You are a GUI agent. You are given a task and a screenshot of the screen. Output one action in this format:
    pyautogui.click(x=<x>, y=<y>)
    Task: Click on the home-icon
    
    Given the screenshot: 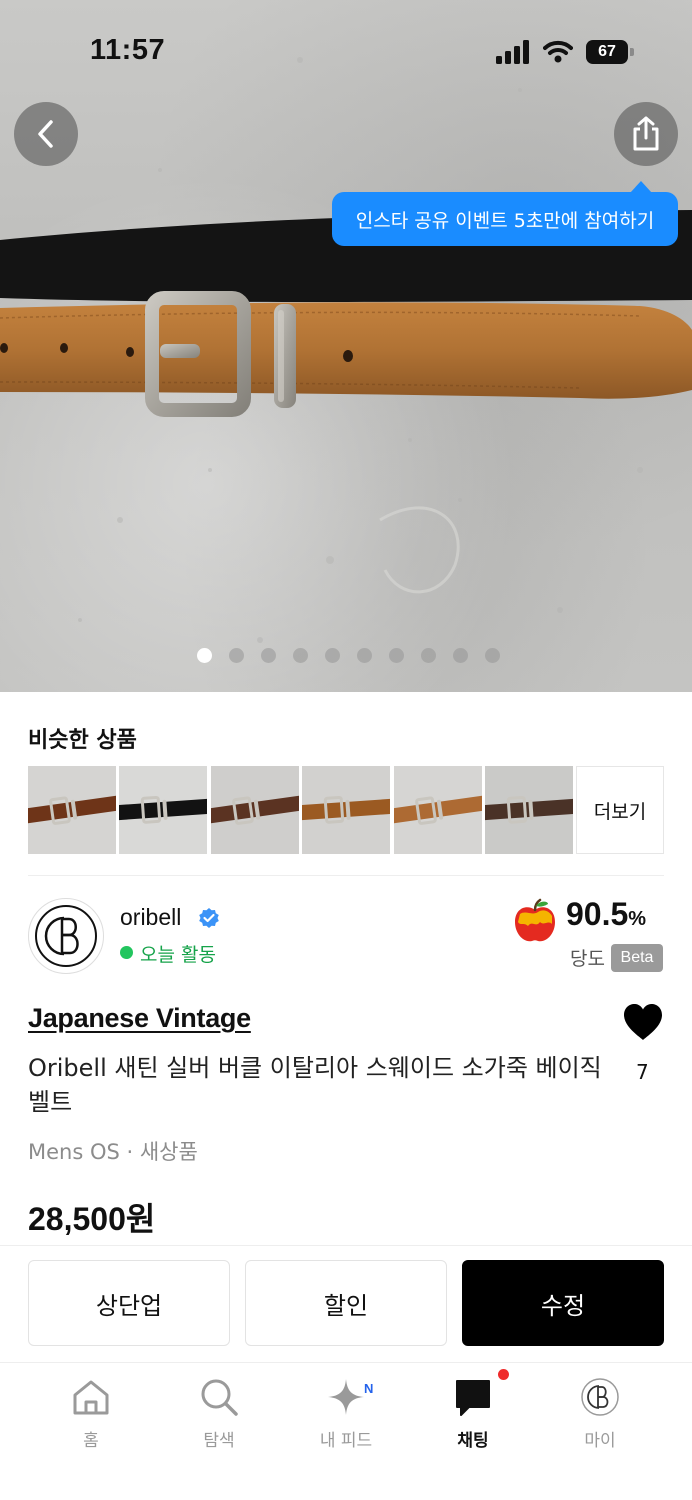 What is the action you would take?
    pyautogui.click(x=91, y=1397)
    